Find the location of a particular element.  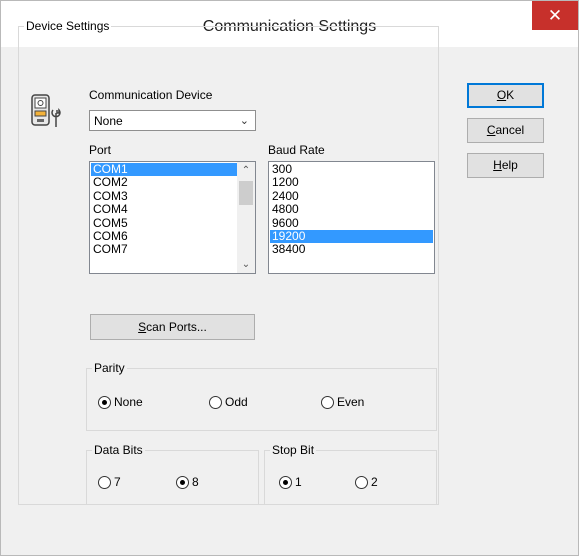

data-bits-group: Data Bits is located at coordinates (172, 474).